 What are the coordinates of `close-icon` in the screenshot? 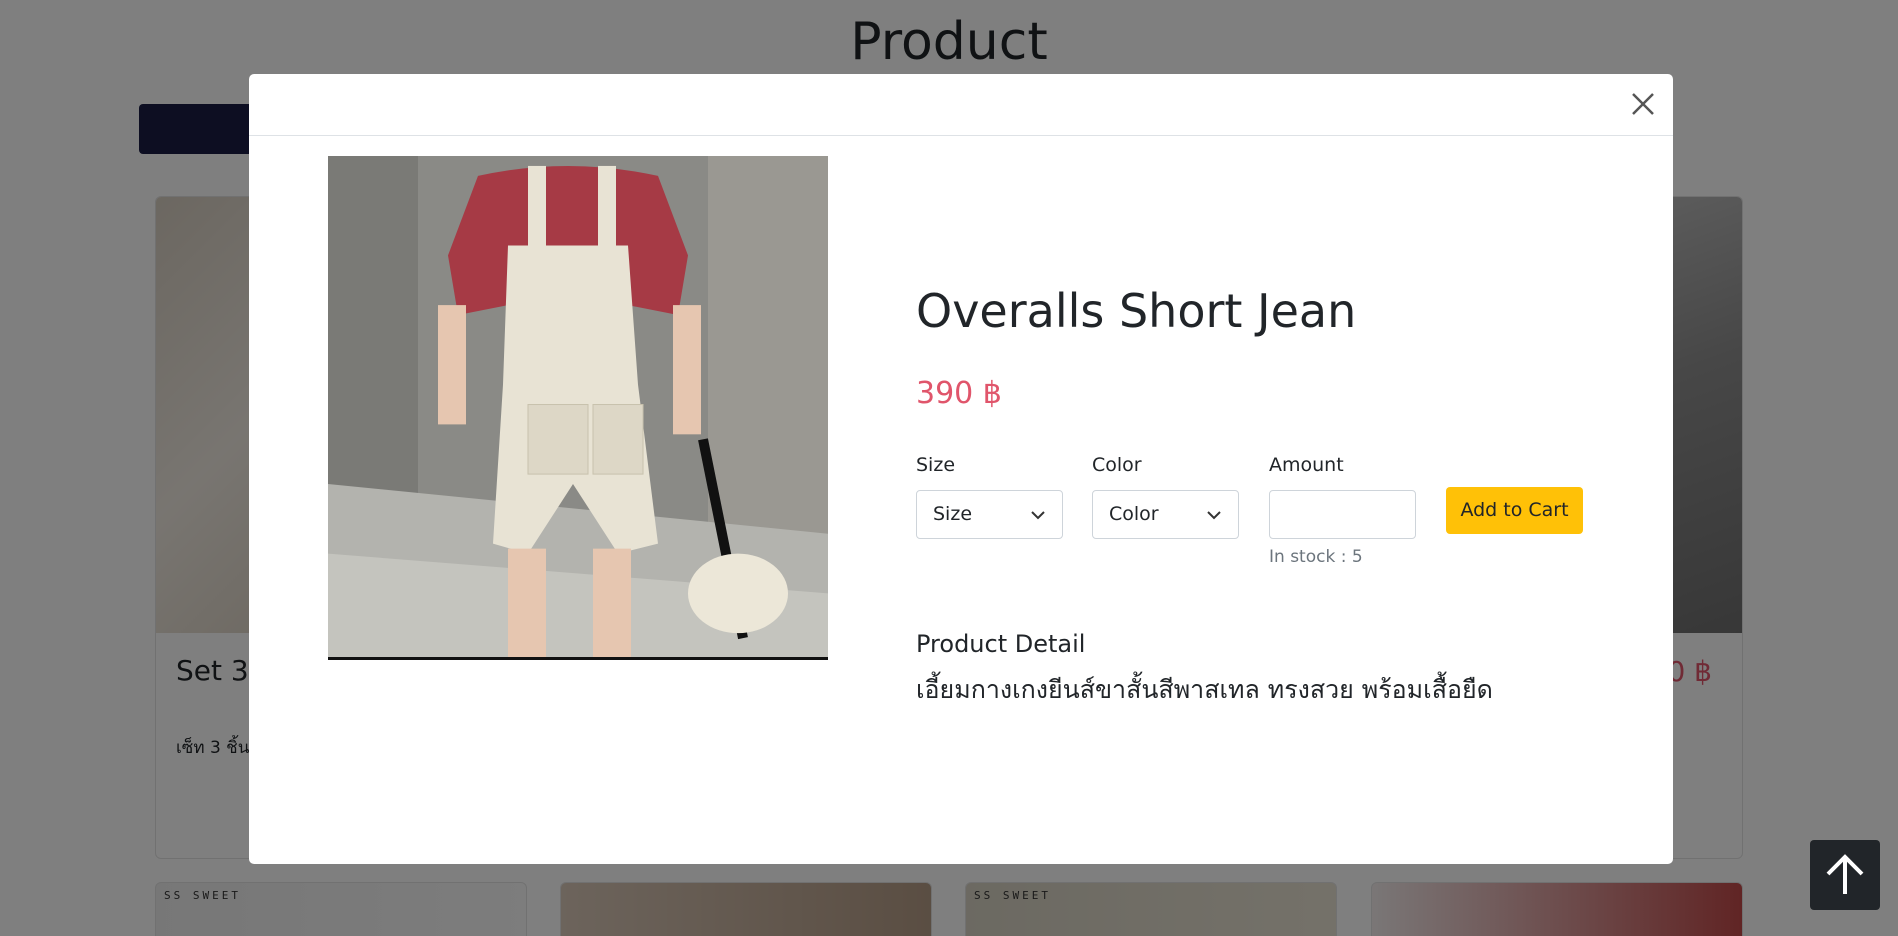 It's located at (1643, 104).